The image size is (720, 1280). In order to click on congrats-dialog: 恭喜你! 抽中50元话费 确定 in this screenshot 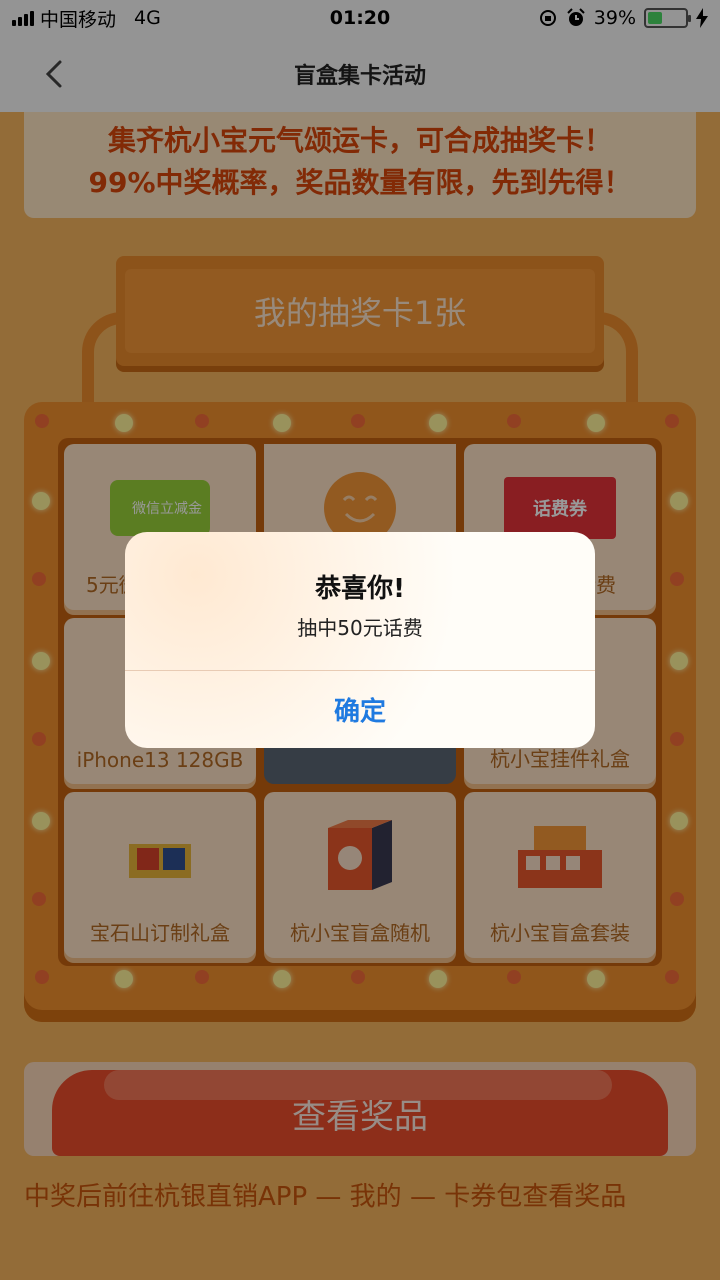, I will do `click(360, 640)`.